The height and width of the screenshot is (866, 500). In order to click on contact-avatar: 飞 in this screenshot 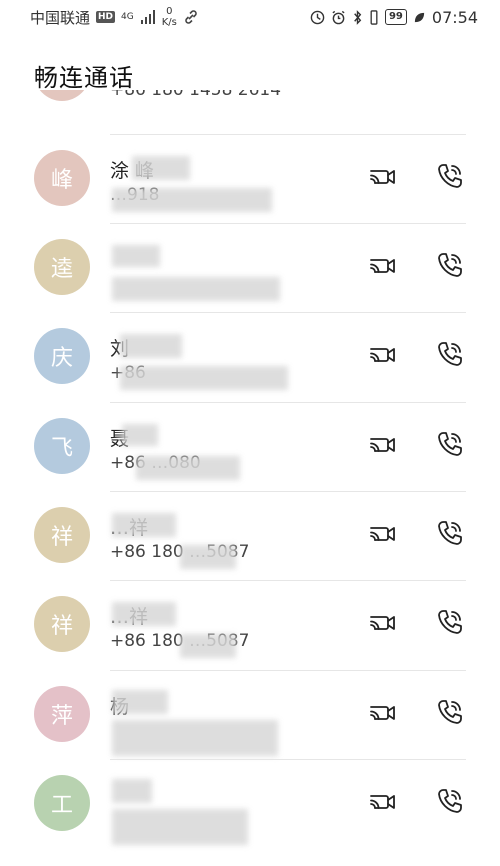, I will do `click(62, 446)`.